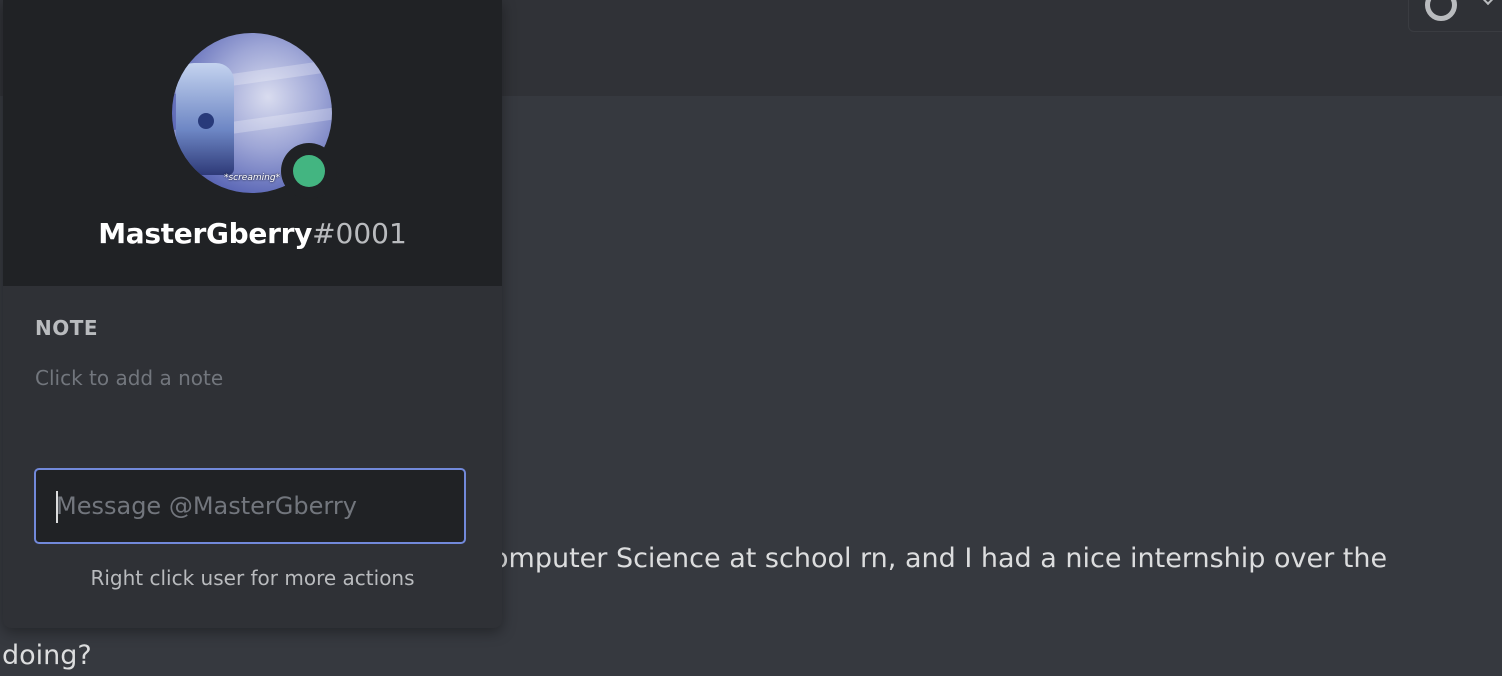 This screenshot has height=676, width=1502. What do you see at coordinates (250, 506) in the screenshot?
I see `message-input` at bounding box center [250, 506].